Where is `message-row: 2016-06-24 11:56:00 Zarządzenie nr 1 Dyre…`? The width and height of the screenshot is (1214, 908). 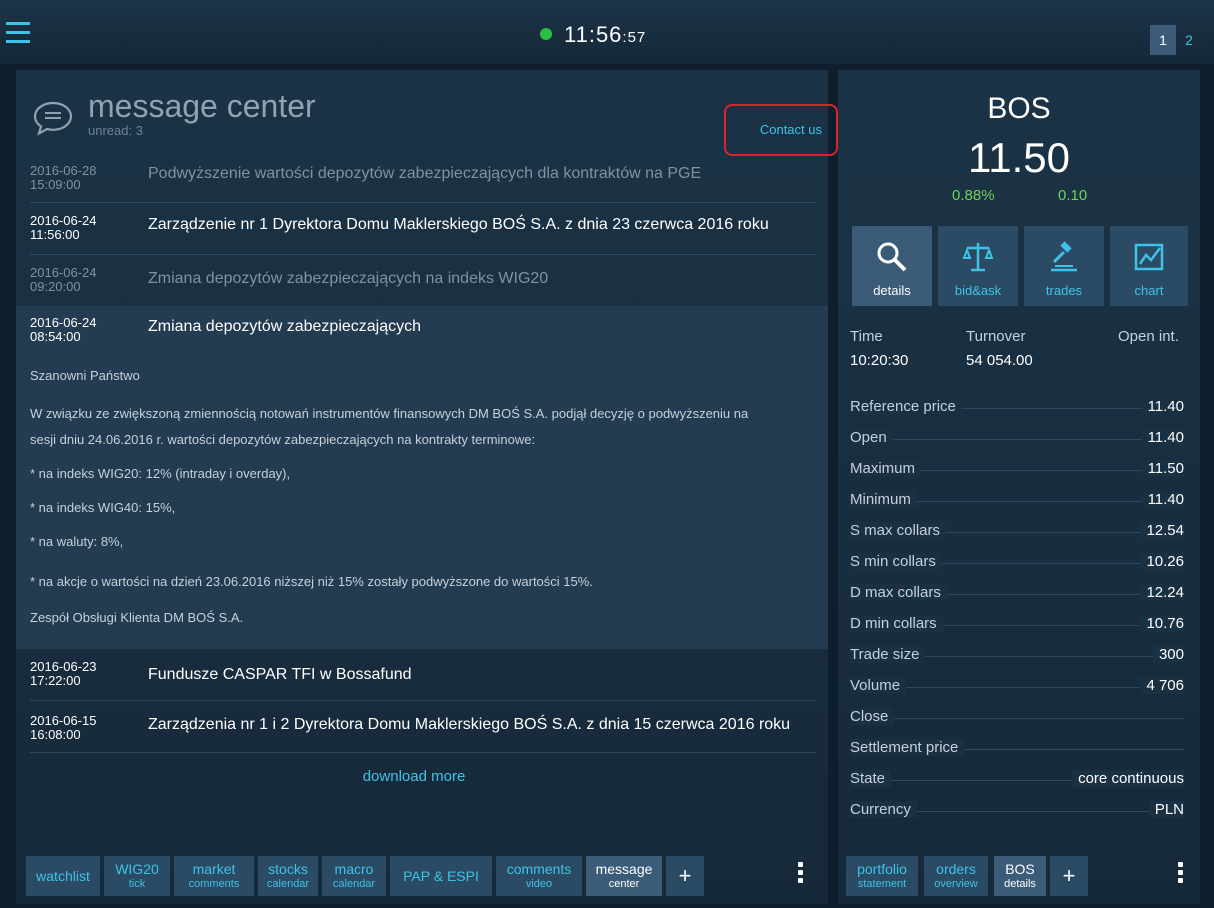
message-row: 2016-06-24 11:56:00 Zarządzenie nr 1 Dyre… is located at coordinates (422, 232).